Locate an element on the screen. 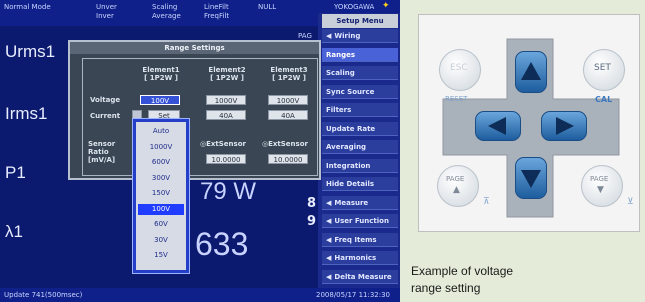 The image size is (645, 302). menu-item-delta-measure: ◀ Delta Measure is located at coordinates (360, 276).